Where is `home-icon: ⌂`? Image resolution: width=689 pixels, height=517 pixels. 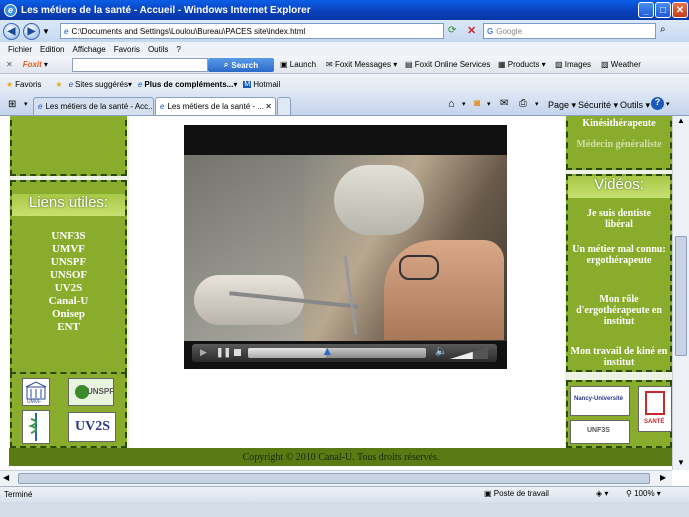 home-icon: ⌂ is located at coordinates (451, 104).